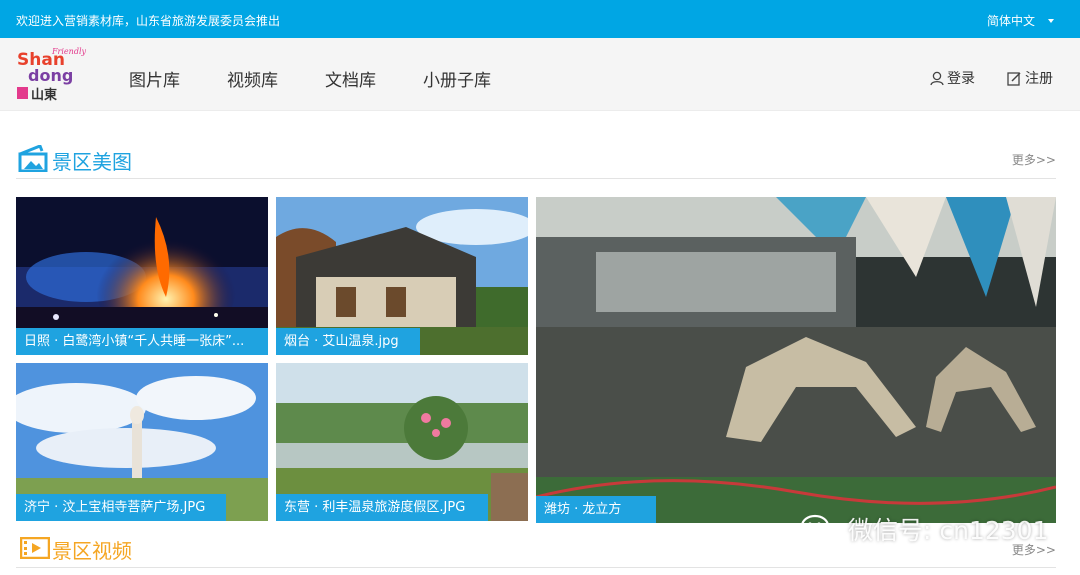  What do you see at coordinates (92, 162) in the screenshot?
I see `section-title-images: 景区美图` at bounding box center [92, 162].